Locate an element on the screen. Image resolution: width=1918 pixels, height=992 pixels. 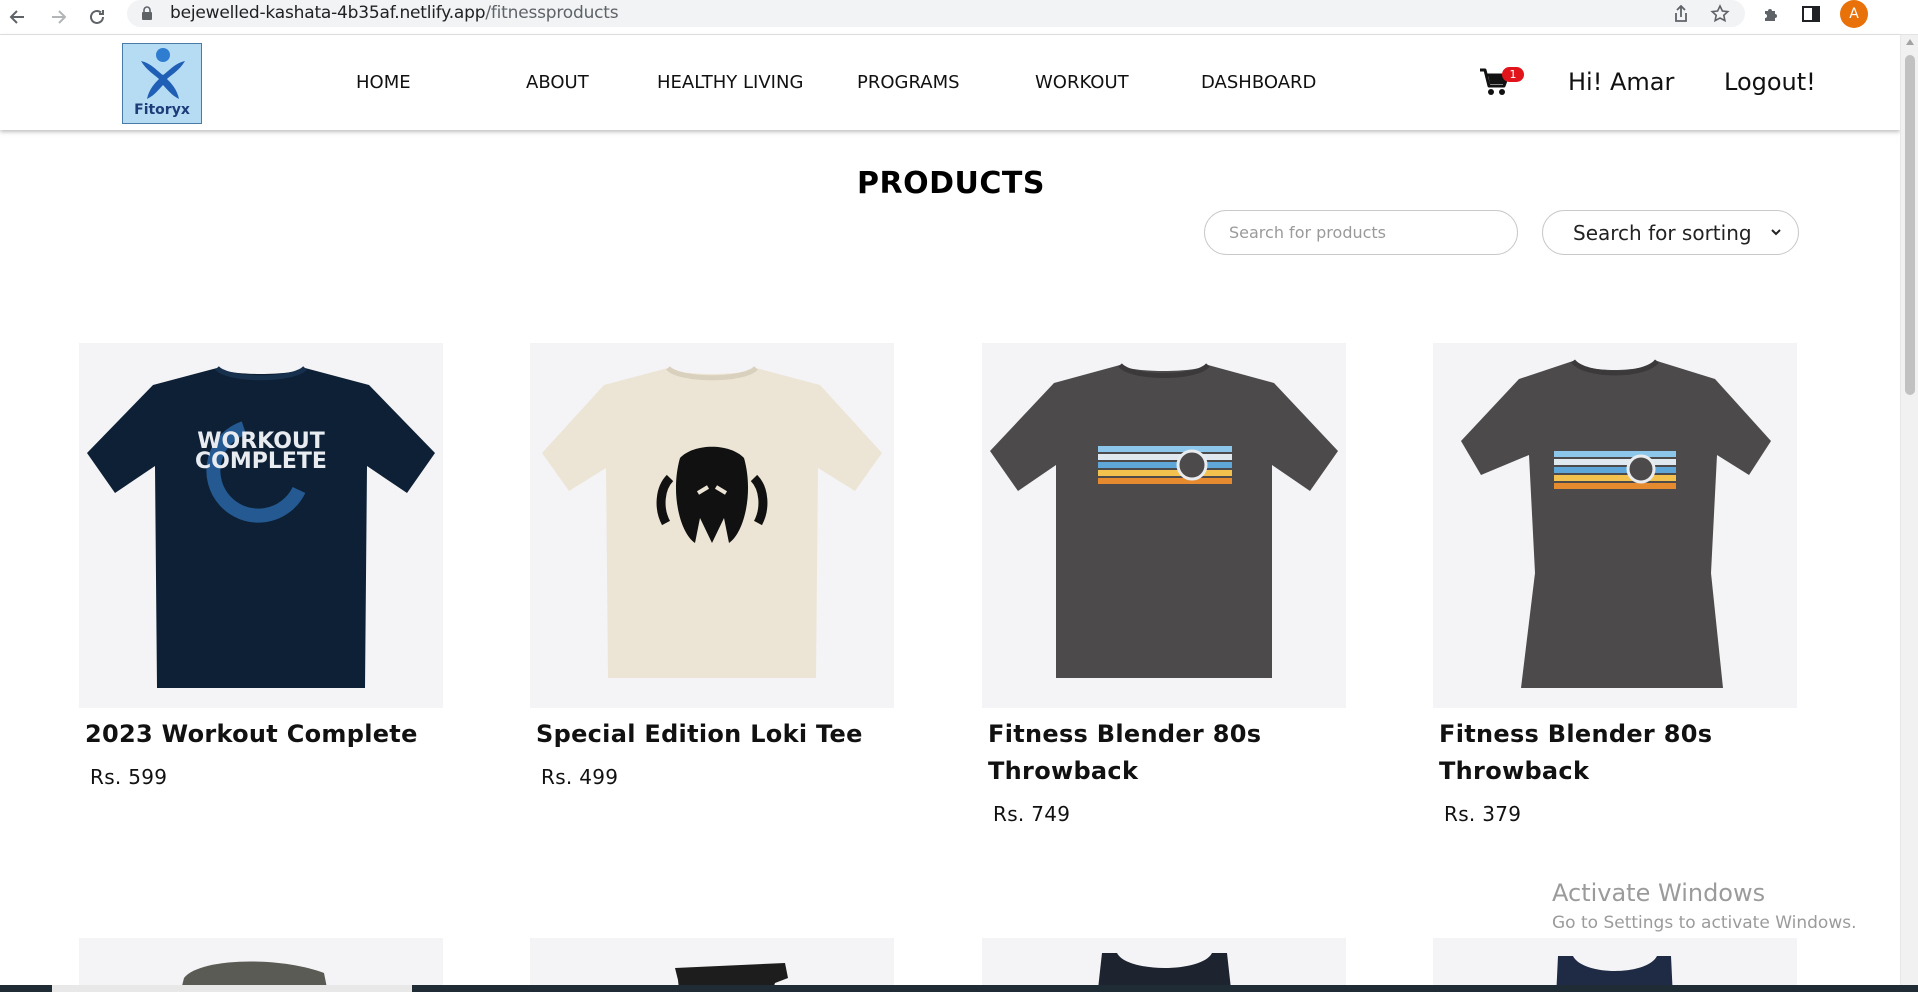
forward-arrow-icon is located at coordinates (58, 17).